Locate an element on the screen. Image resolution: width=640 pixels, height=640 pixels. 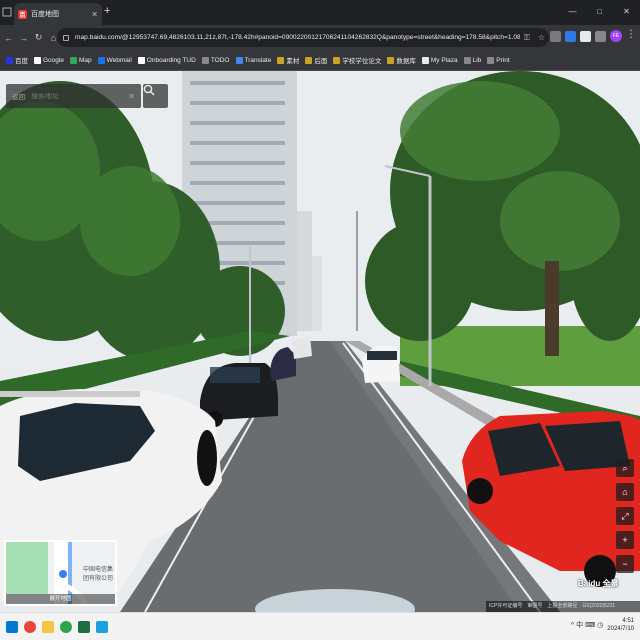
windows-taskbar: ^ 中 ⌨ ◷ 4:51 2024/7/10 is located at coordinates (320, 626).